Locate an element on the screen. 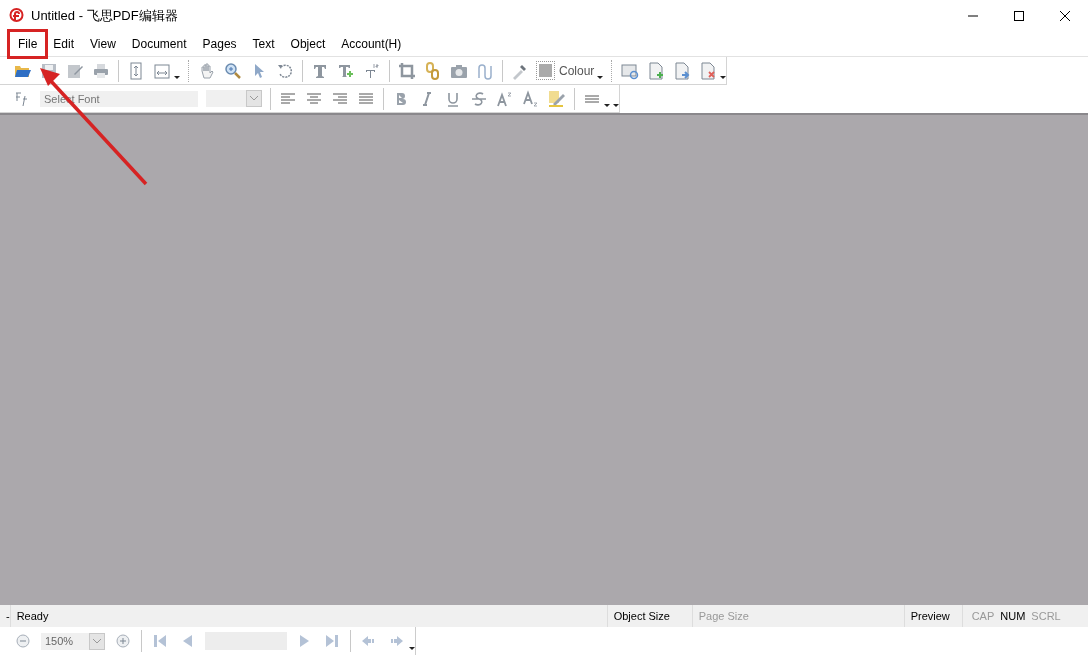 This screenshot has height=658, width=1088. page-add-icon is located at coordinates (656, 70).